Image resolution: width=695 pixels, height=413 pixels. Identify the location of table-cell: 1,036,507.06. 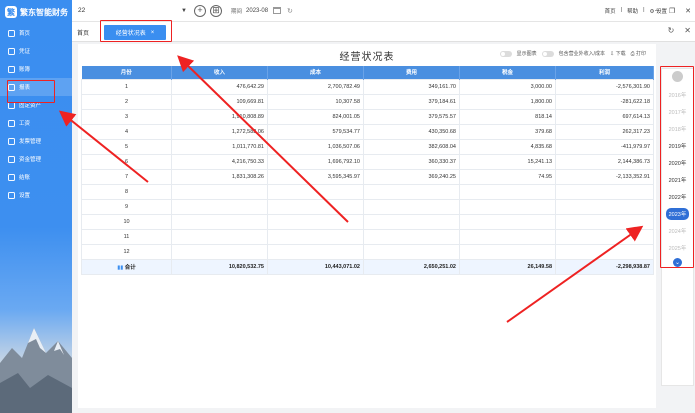
(315, 146).